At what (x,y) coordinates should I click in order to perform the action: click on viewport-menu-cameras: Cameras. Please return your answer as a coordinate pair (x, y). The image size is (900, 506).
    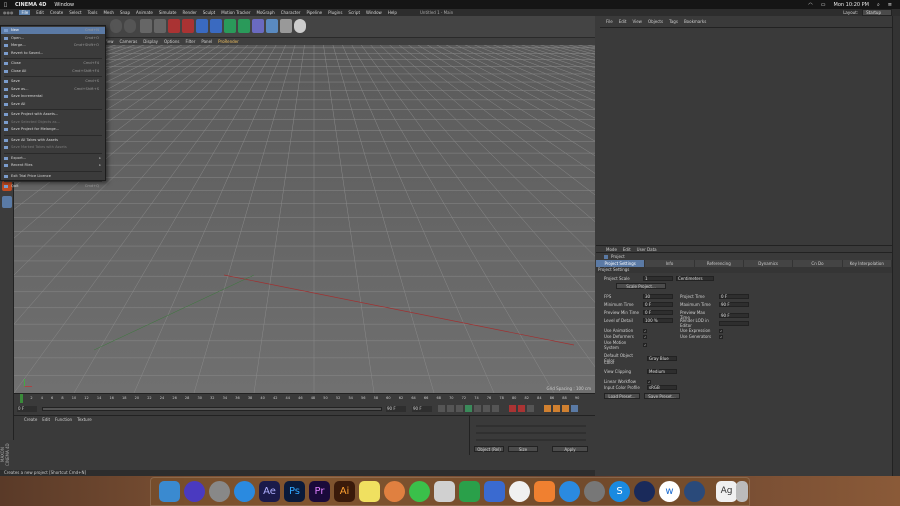
    Looking at the image, I should click on (129, 41).